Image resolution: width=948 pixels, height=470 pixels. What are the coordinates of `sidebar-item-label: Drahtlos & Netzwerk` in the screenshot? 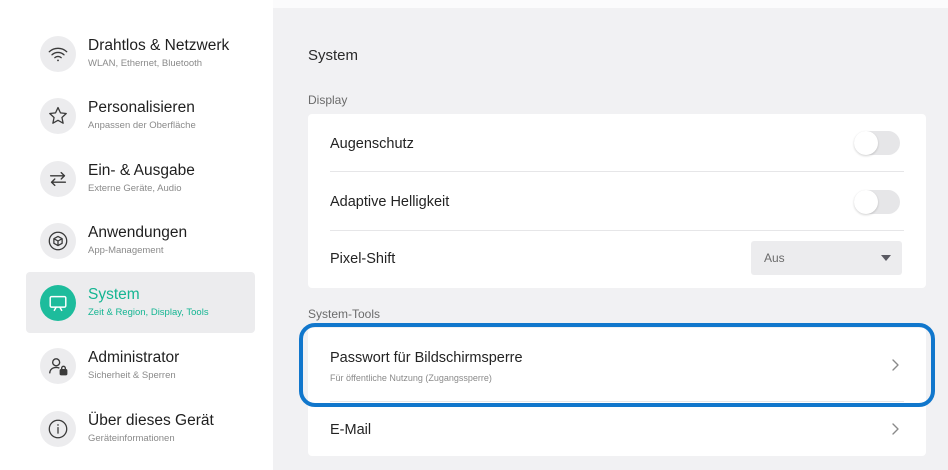 It's located at (159, 45).